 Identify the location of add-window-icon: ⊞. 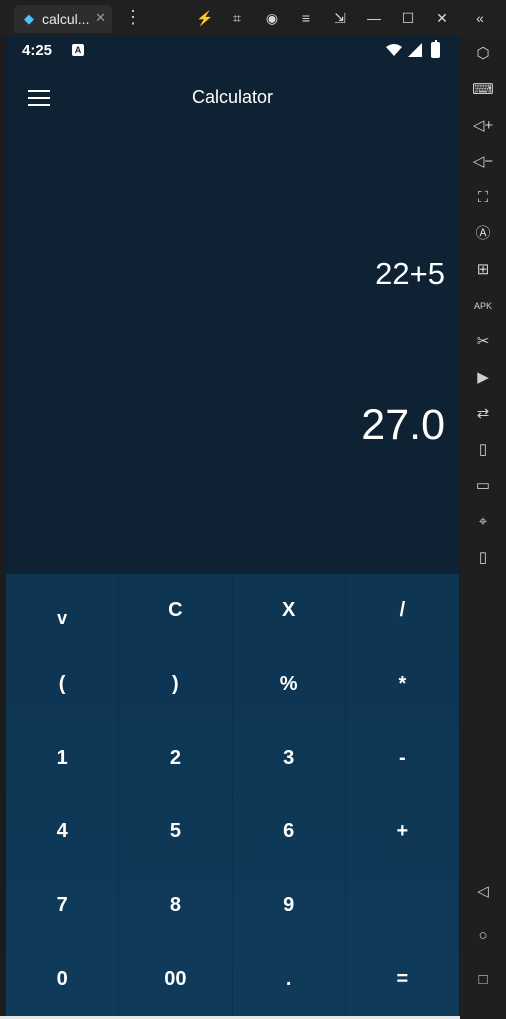
(483, 270).